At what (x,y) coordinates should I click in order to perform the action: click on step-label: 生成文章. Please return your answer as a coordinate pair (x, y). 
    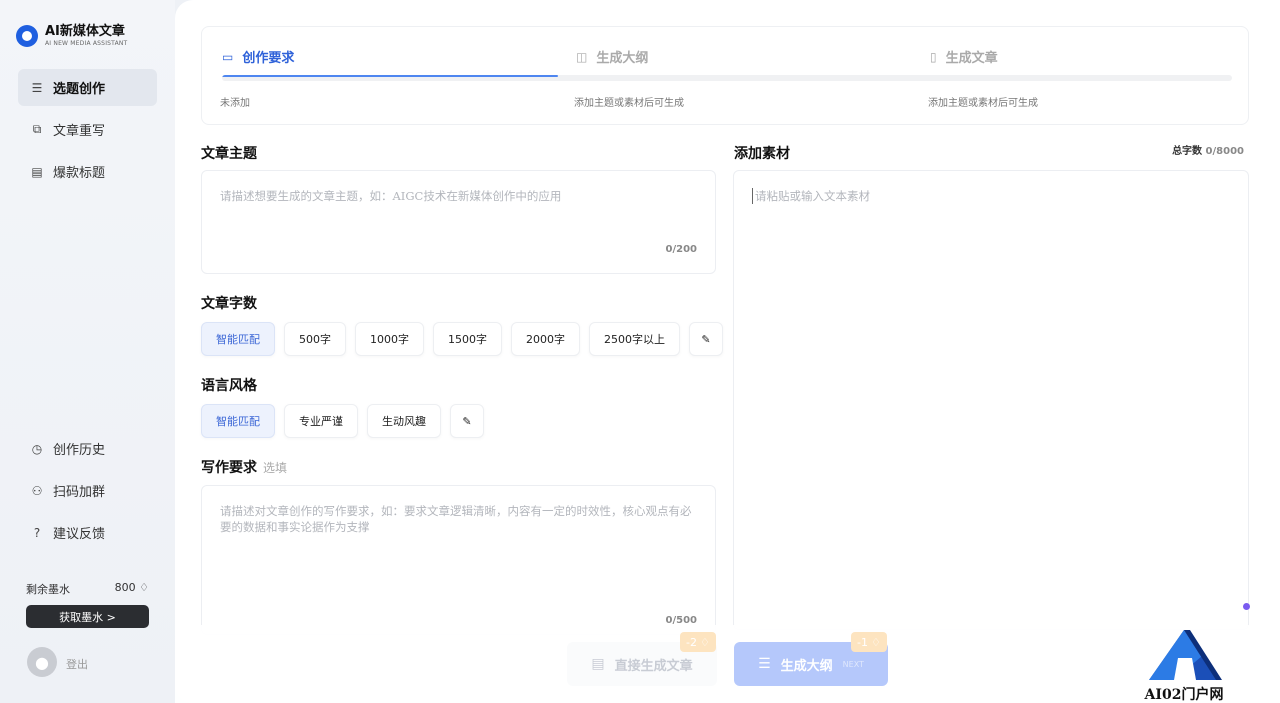
    Looking at the image, I should click on (971, 58).